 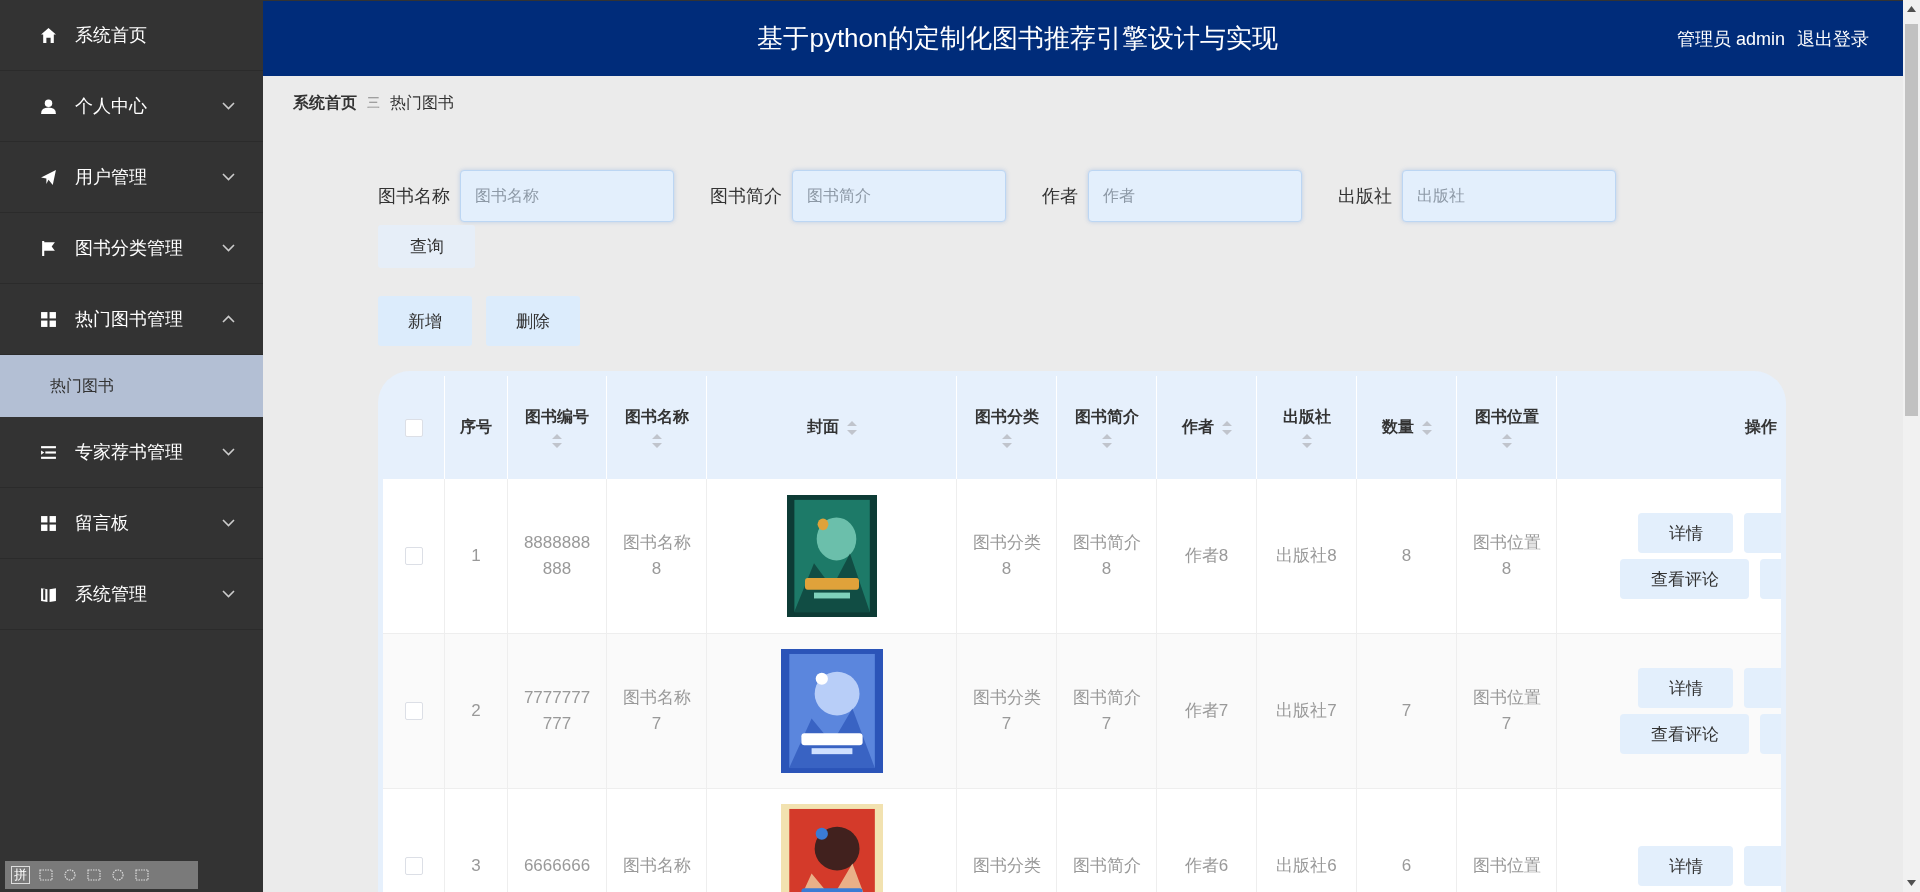 I want to click on sidebar-item: 专家荐书管理, so click(x=131, y=452).